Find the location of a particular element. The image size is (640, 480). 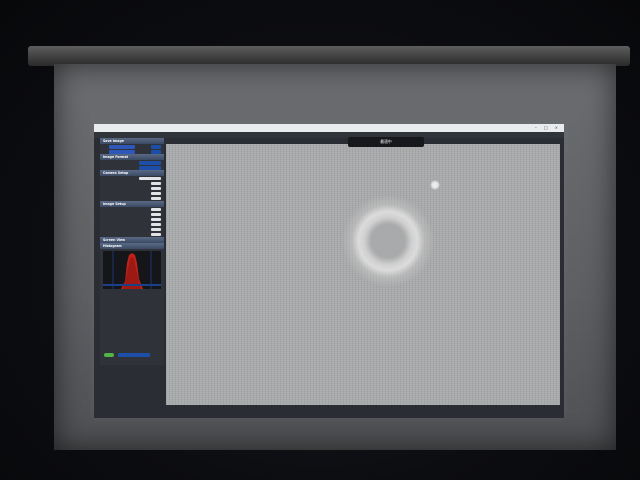

bin-select is located at coordinates (150, 162).